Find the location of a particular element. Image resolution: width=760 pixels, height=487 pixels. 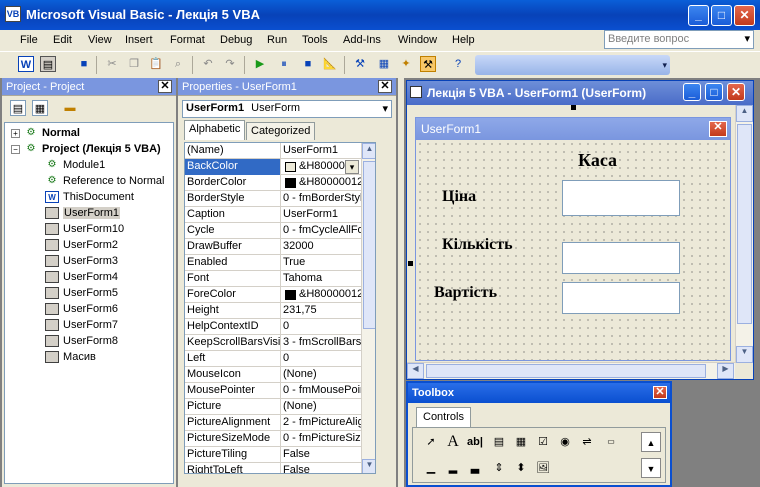

word-icon: W is located at coordinates (26, 64).